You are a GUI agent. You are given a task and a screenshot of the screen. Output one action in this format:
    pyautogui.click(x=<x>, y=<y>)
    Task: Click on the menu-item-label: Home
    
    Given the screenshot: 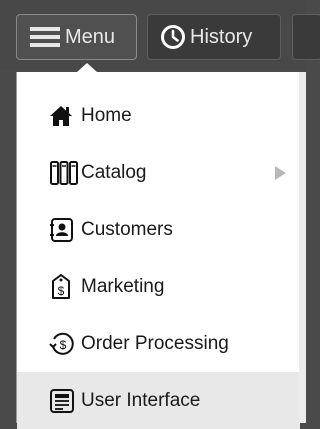 What is the action you would take?
    pyautogui.click(x=106, y=115)
    